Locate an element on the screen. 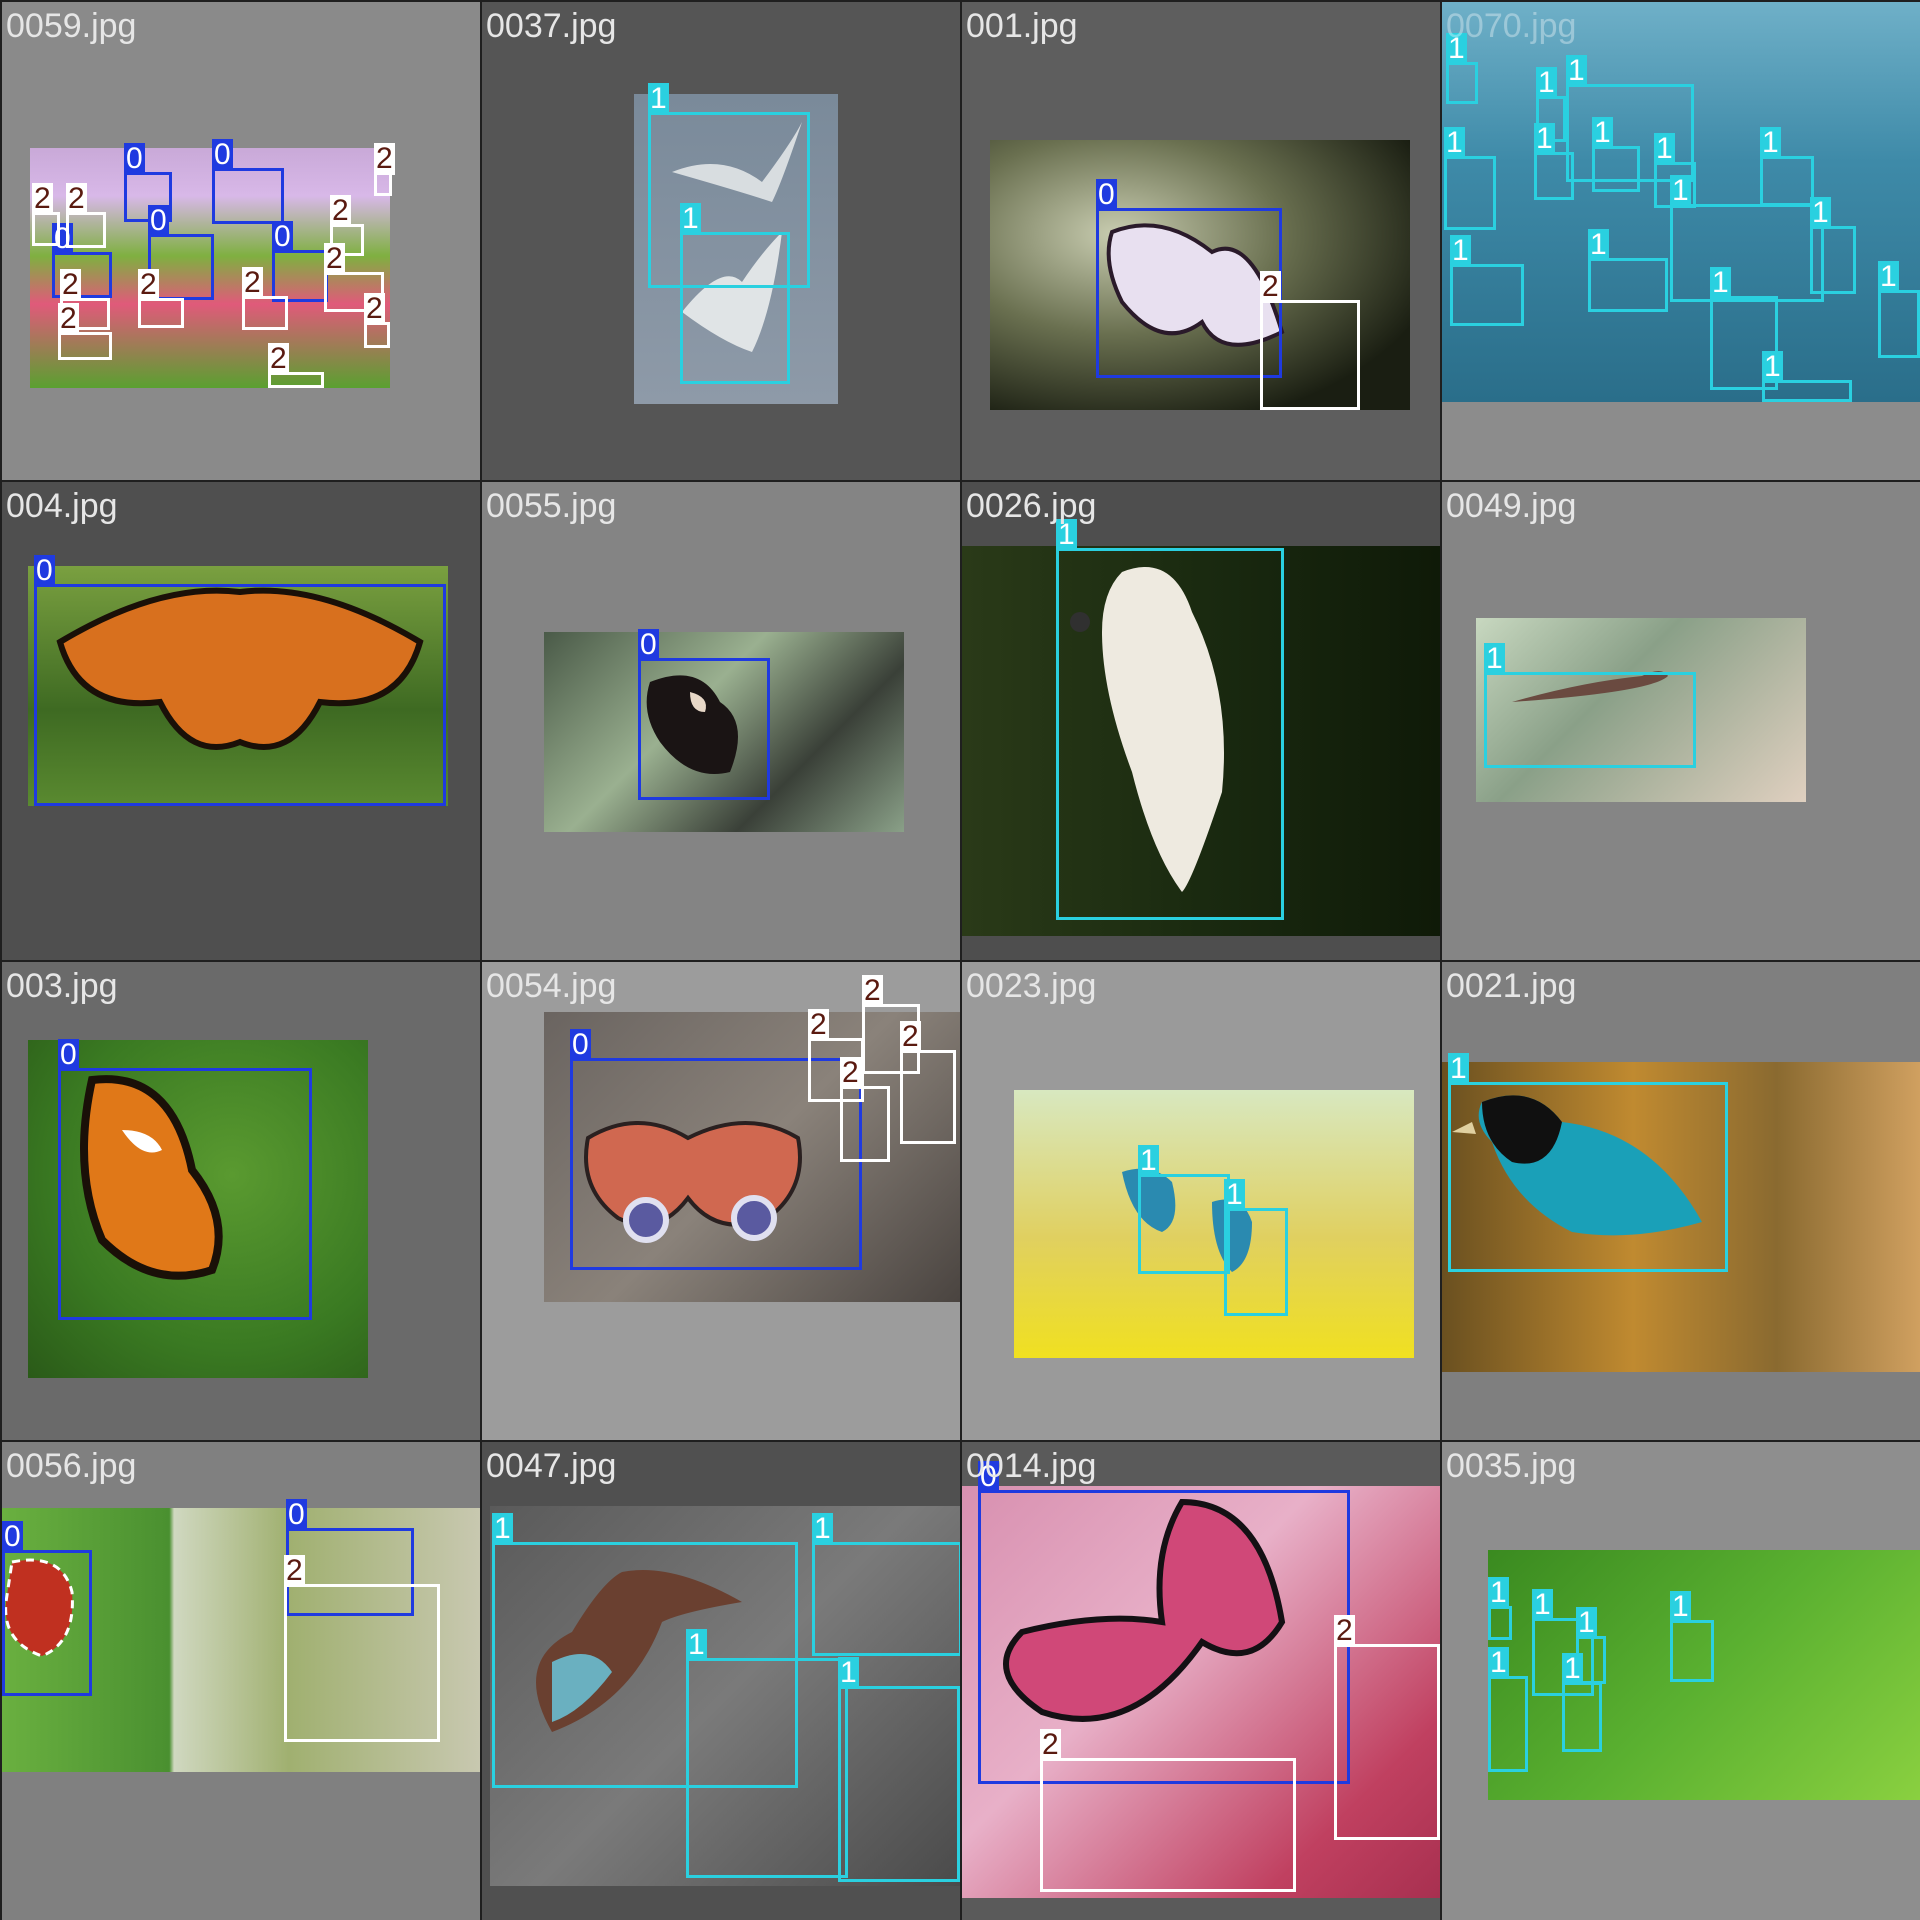 This screenshot has width=1920, height=1920. tile-0026: 0026.jpg 1 is located at coordinates (1201, 721).